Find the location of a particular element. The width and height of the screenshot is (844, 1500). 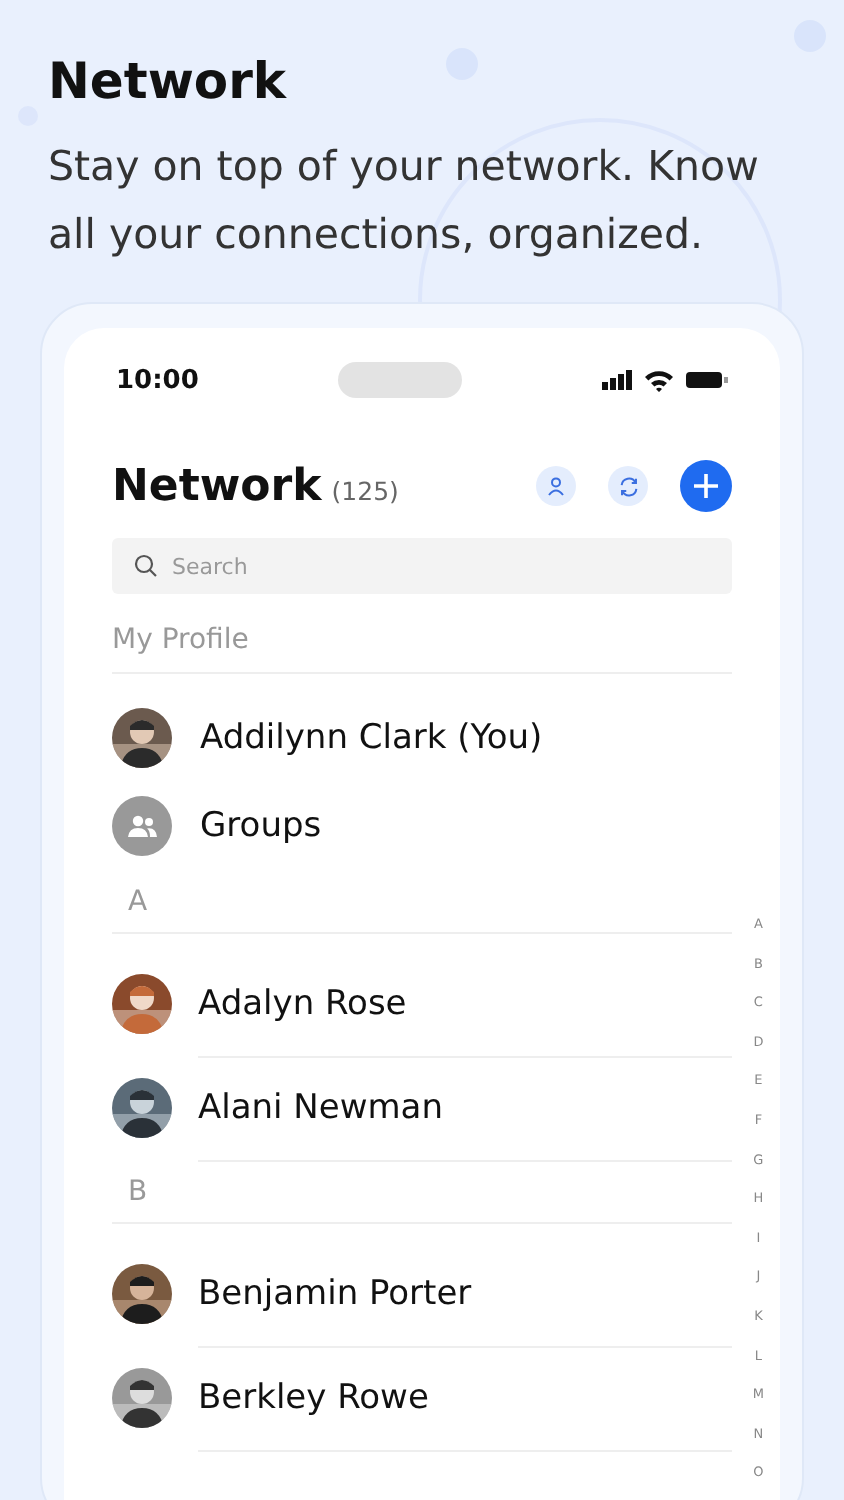

page-subtitle: Stay on top of your network. Know all your connections, organized. is located at coordinates (403, 201).